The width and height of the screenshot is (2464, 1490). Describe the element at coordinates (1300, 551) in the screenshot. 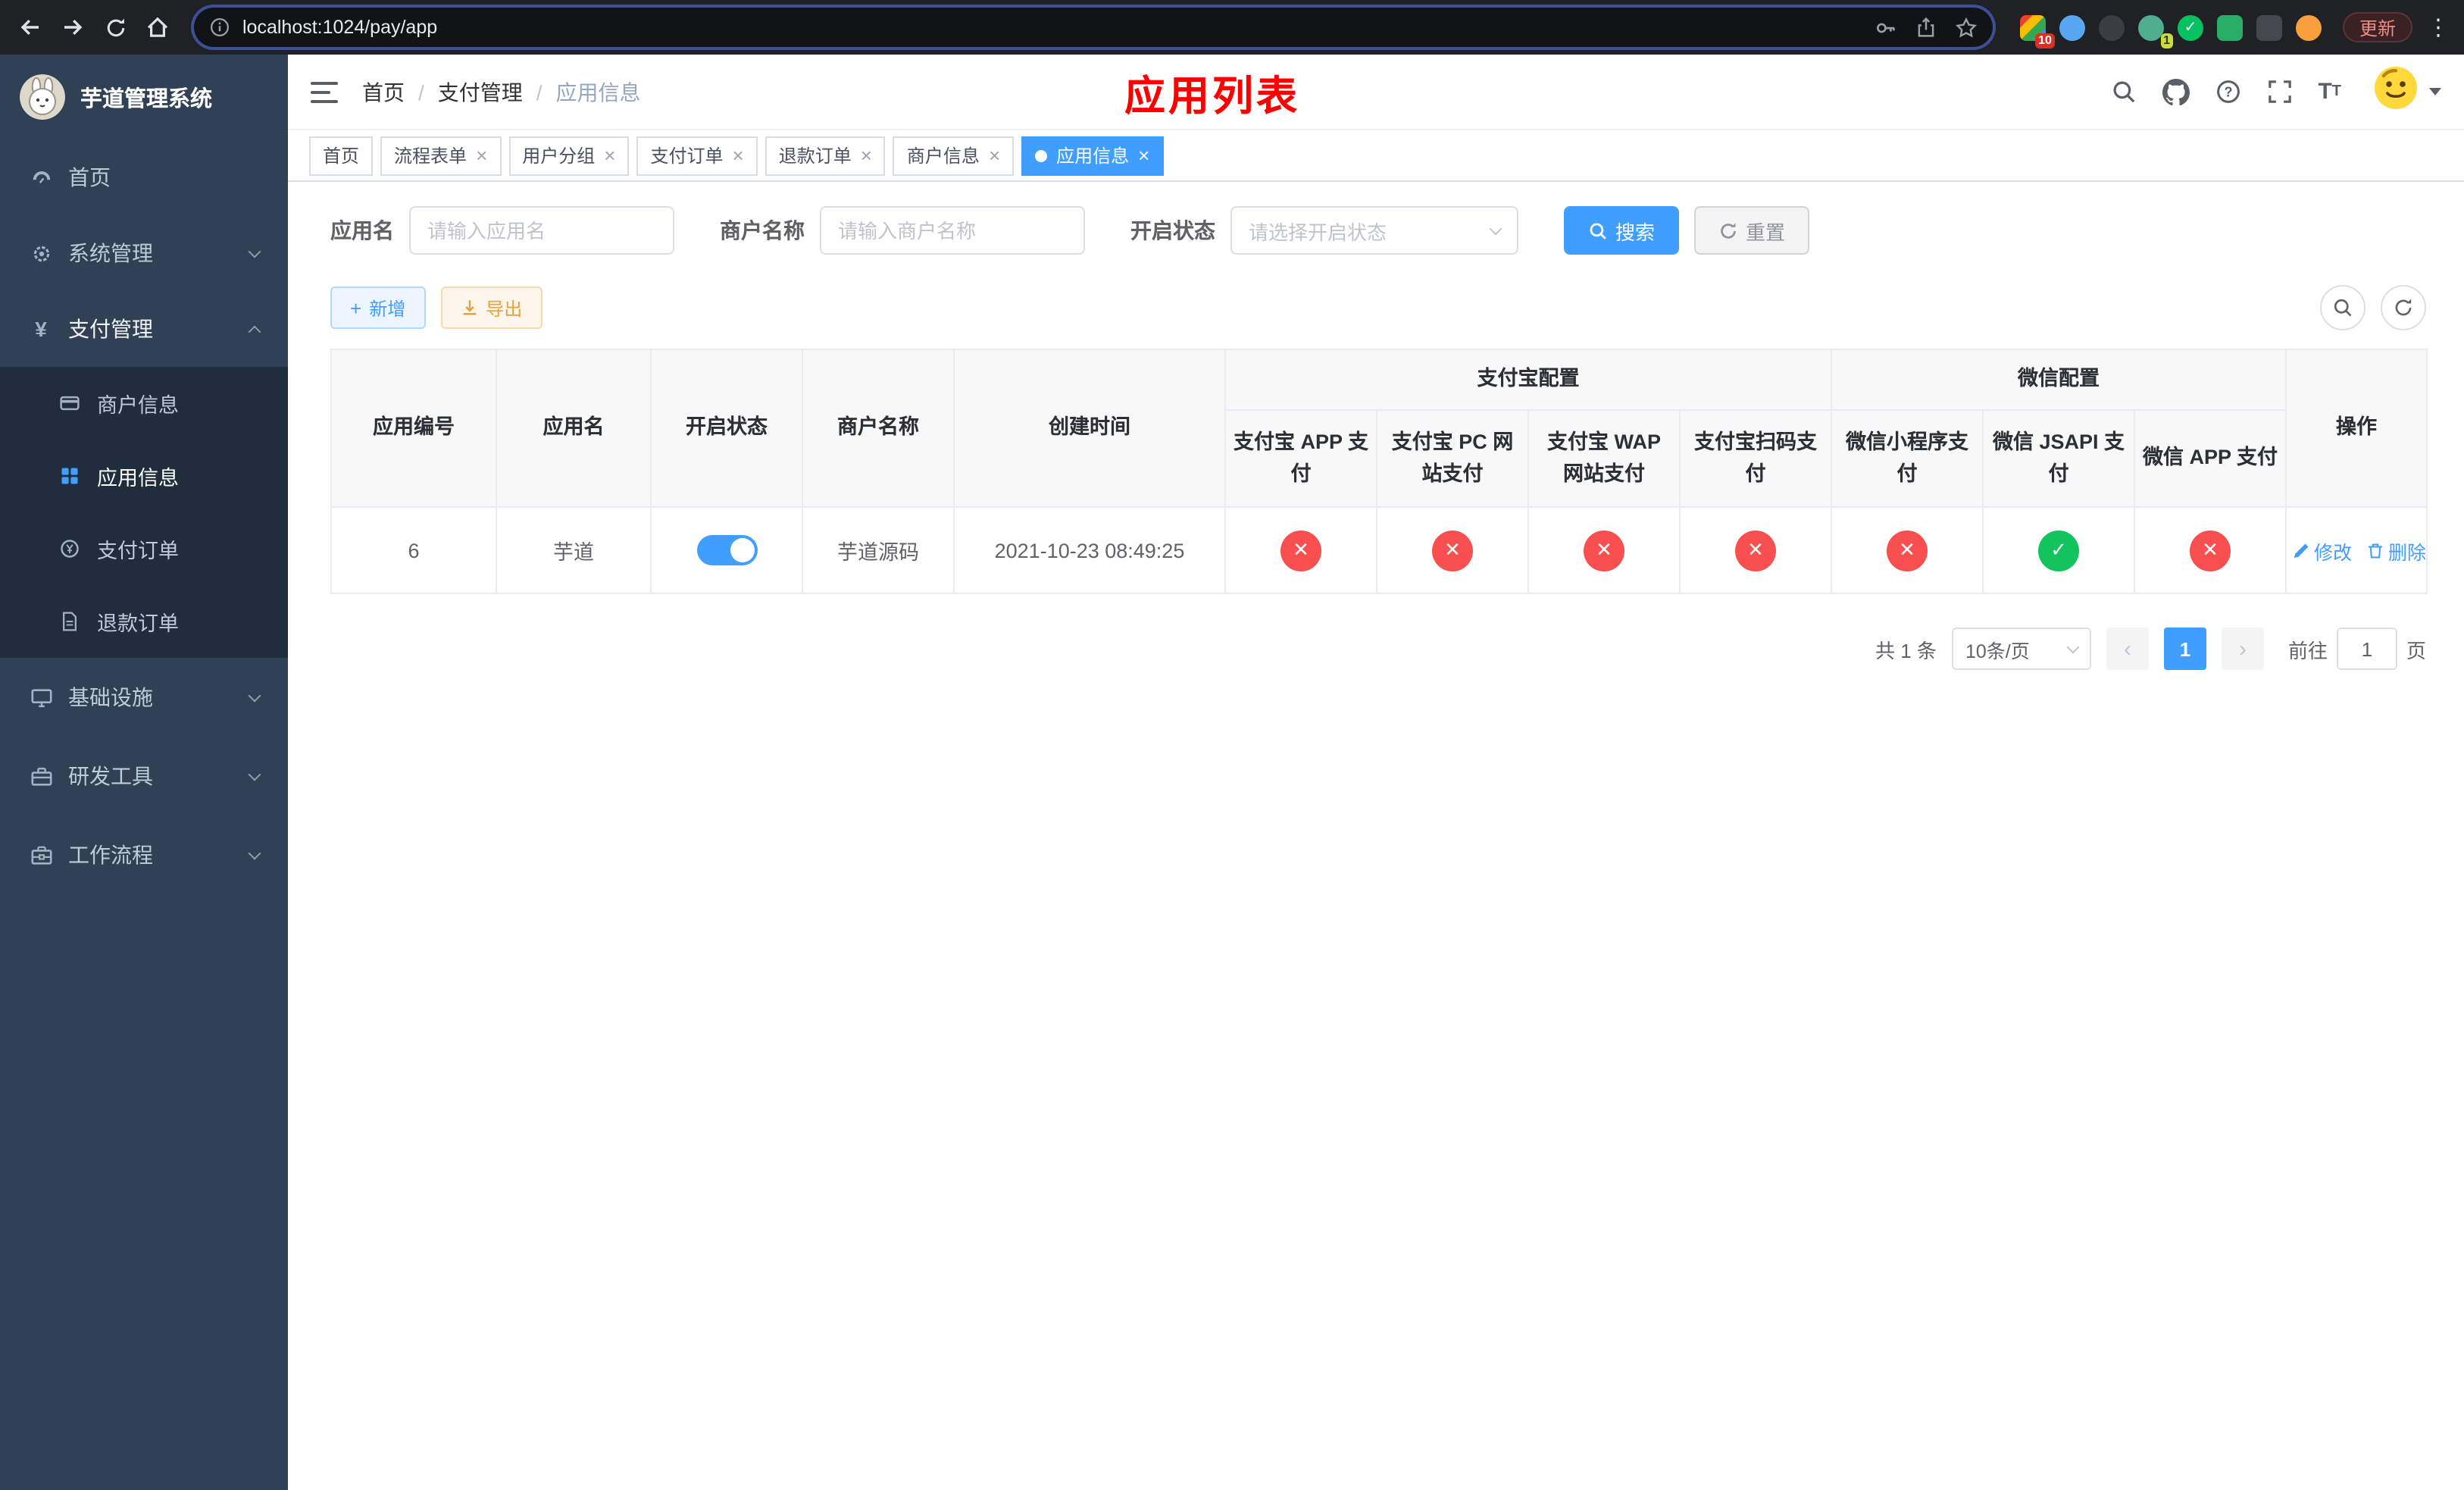

I see `alipay-app-status-icon: ✕` at that location.